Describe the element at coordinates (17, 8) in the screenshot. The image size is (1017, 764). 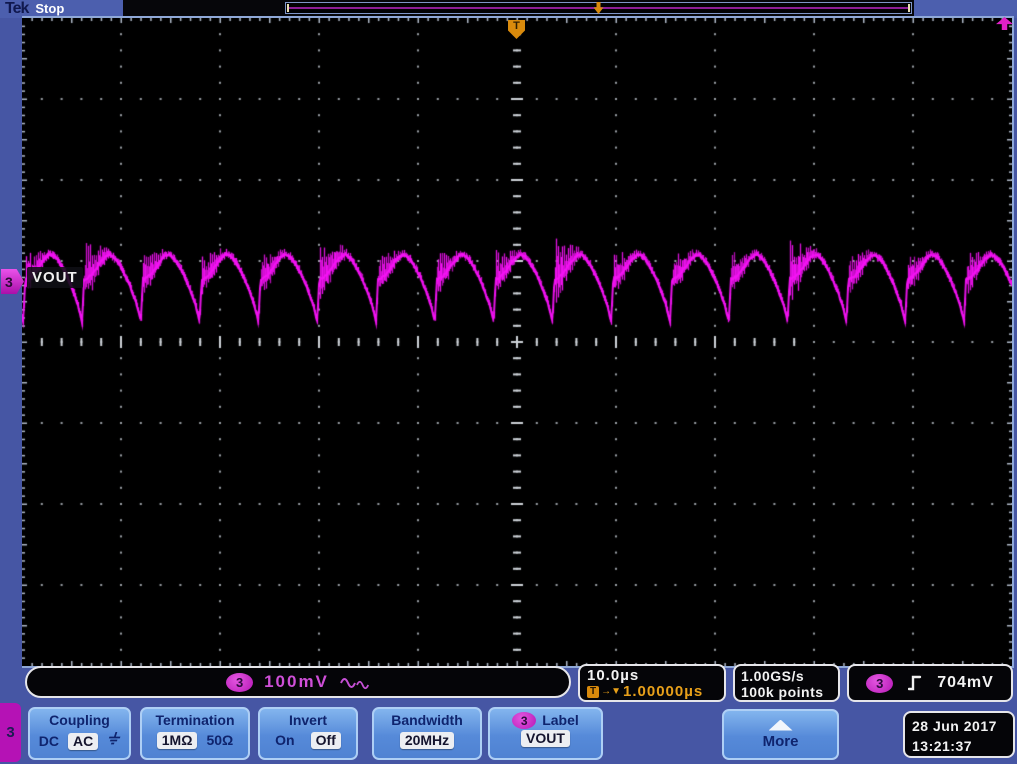
I see `tek-logo: Tek` at that location.